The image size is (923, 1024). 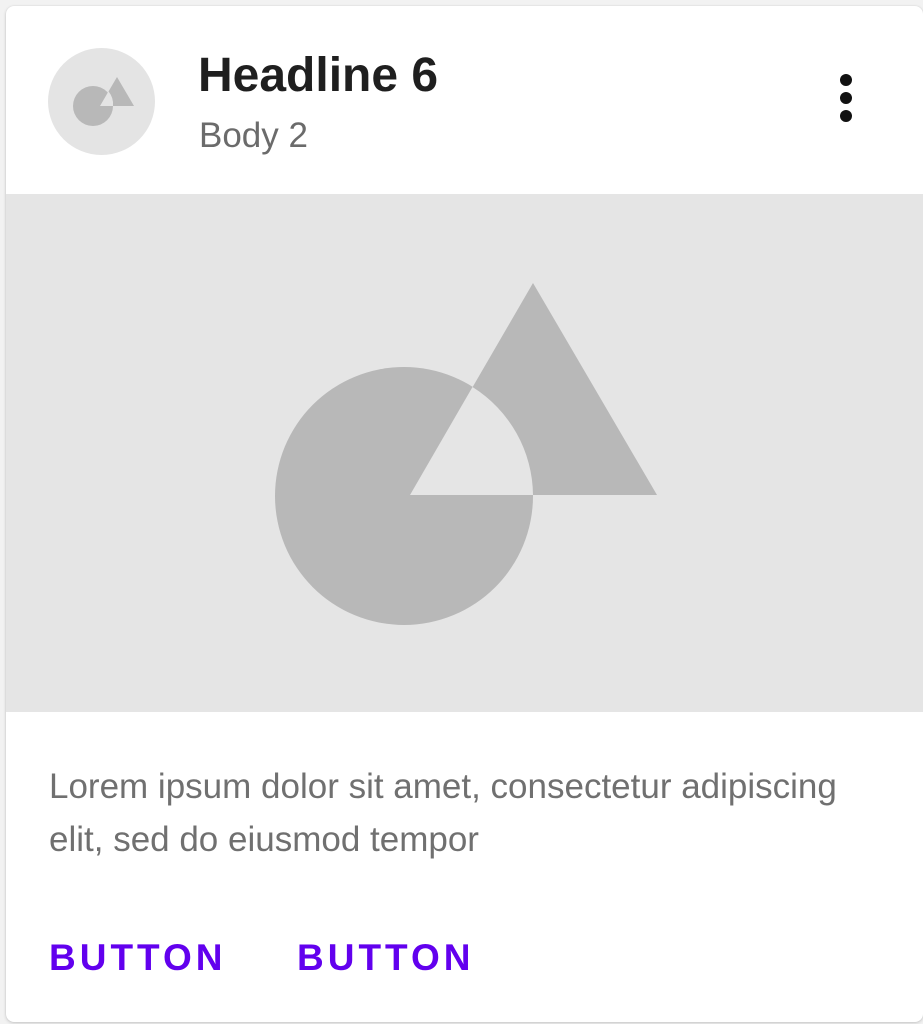 I want to click on card-subtitle: Body 2, so click(x=253, y=135).